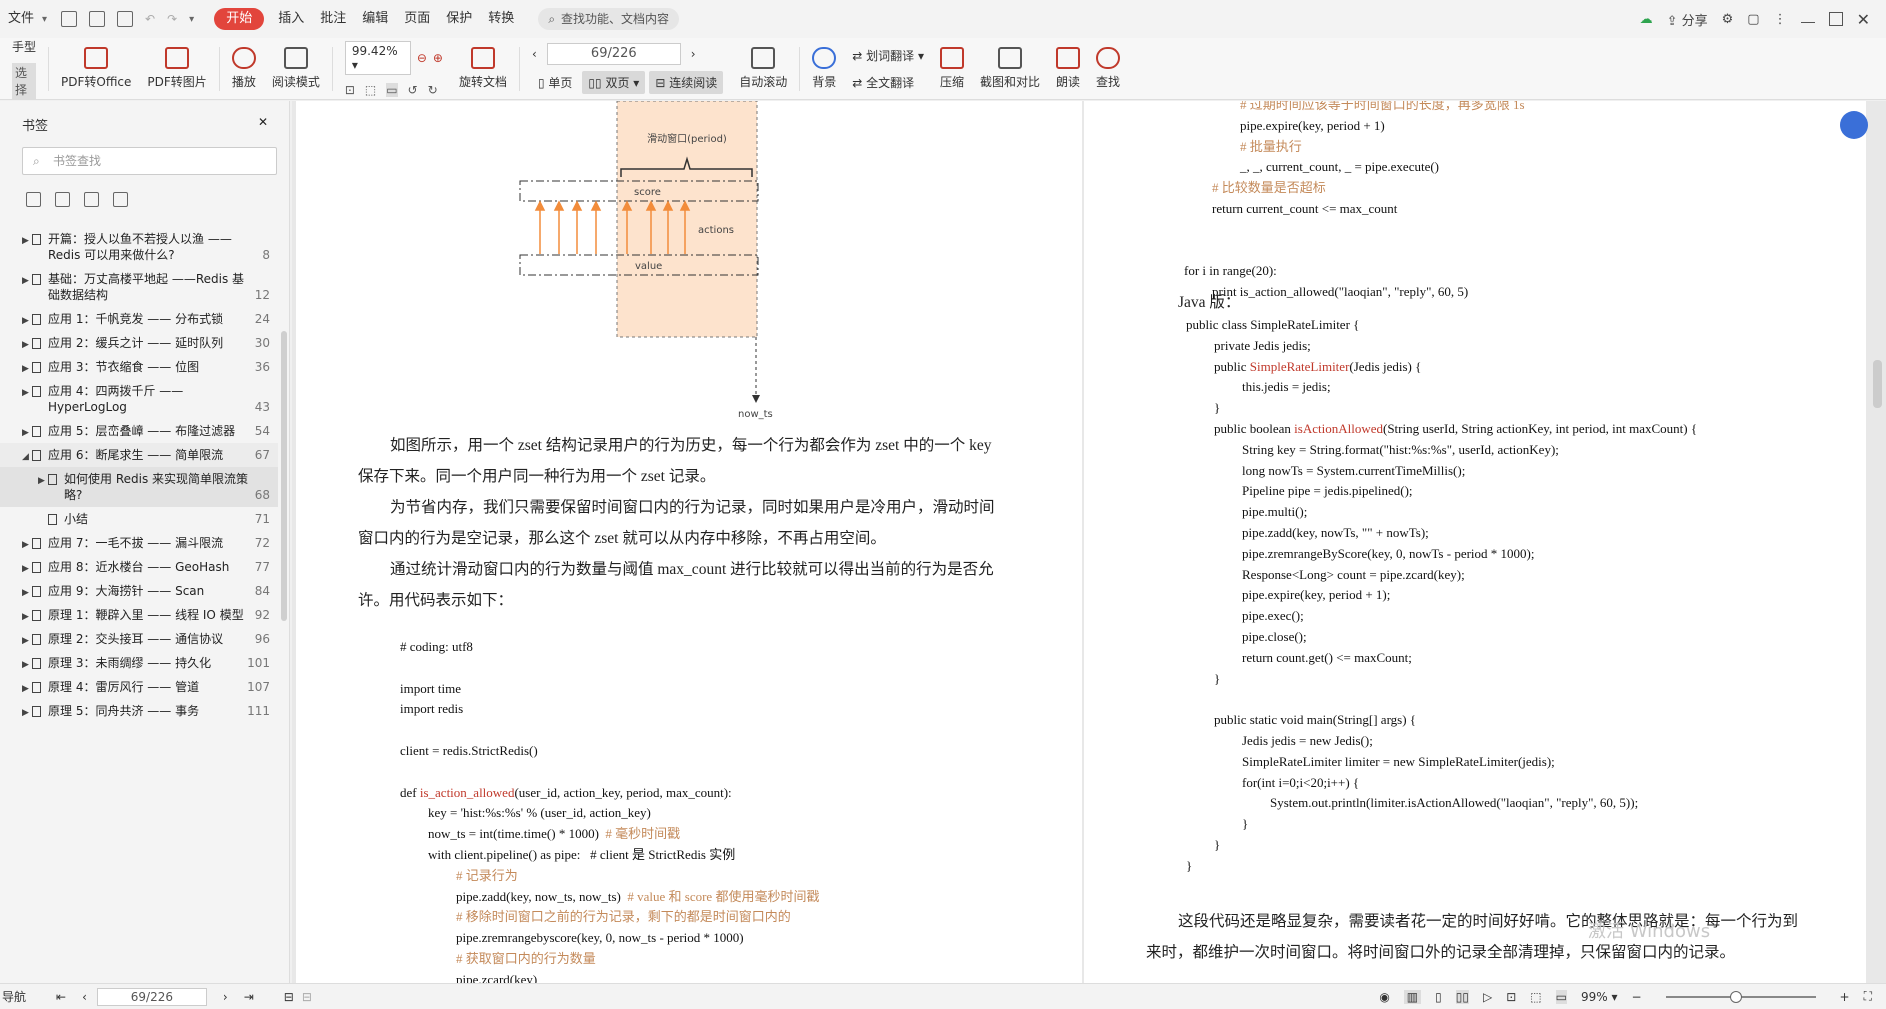 This screenshot has width=1886, height=1009. What do you see at coordinates (139, 319) in the screenshot?
I see `bookmark-item: ▶ 应用 1：千帆竞发 —— 分布式锁 24` at bounding box center [139, 319].